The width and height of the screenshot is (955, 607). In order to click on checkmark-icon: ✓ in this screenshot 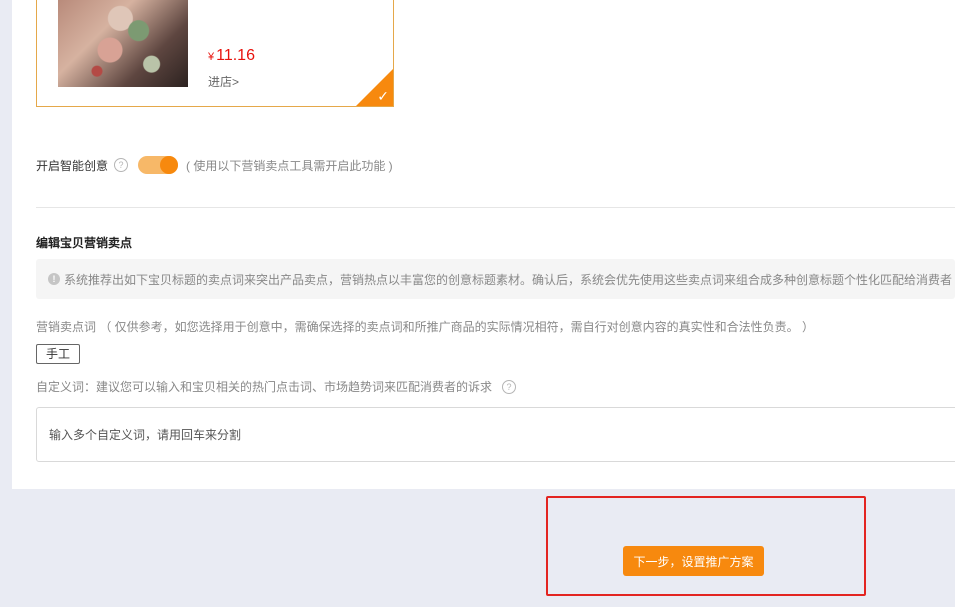, I will do `click(383, 96)`.